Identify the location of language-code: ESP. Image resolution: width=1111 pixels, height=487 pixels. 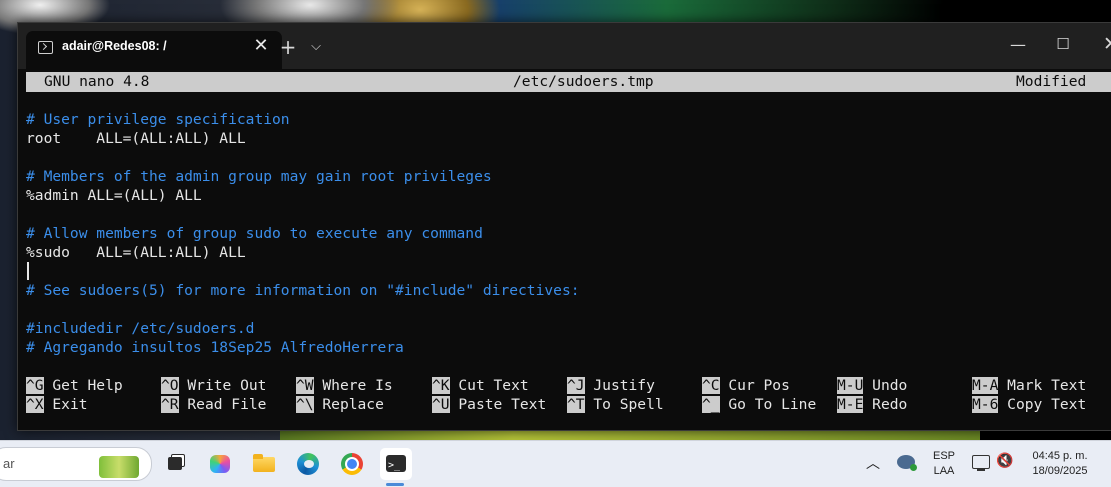
(943, 456).